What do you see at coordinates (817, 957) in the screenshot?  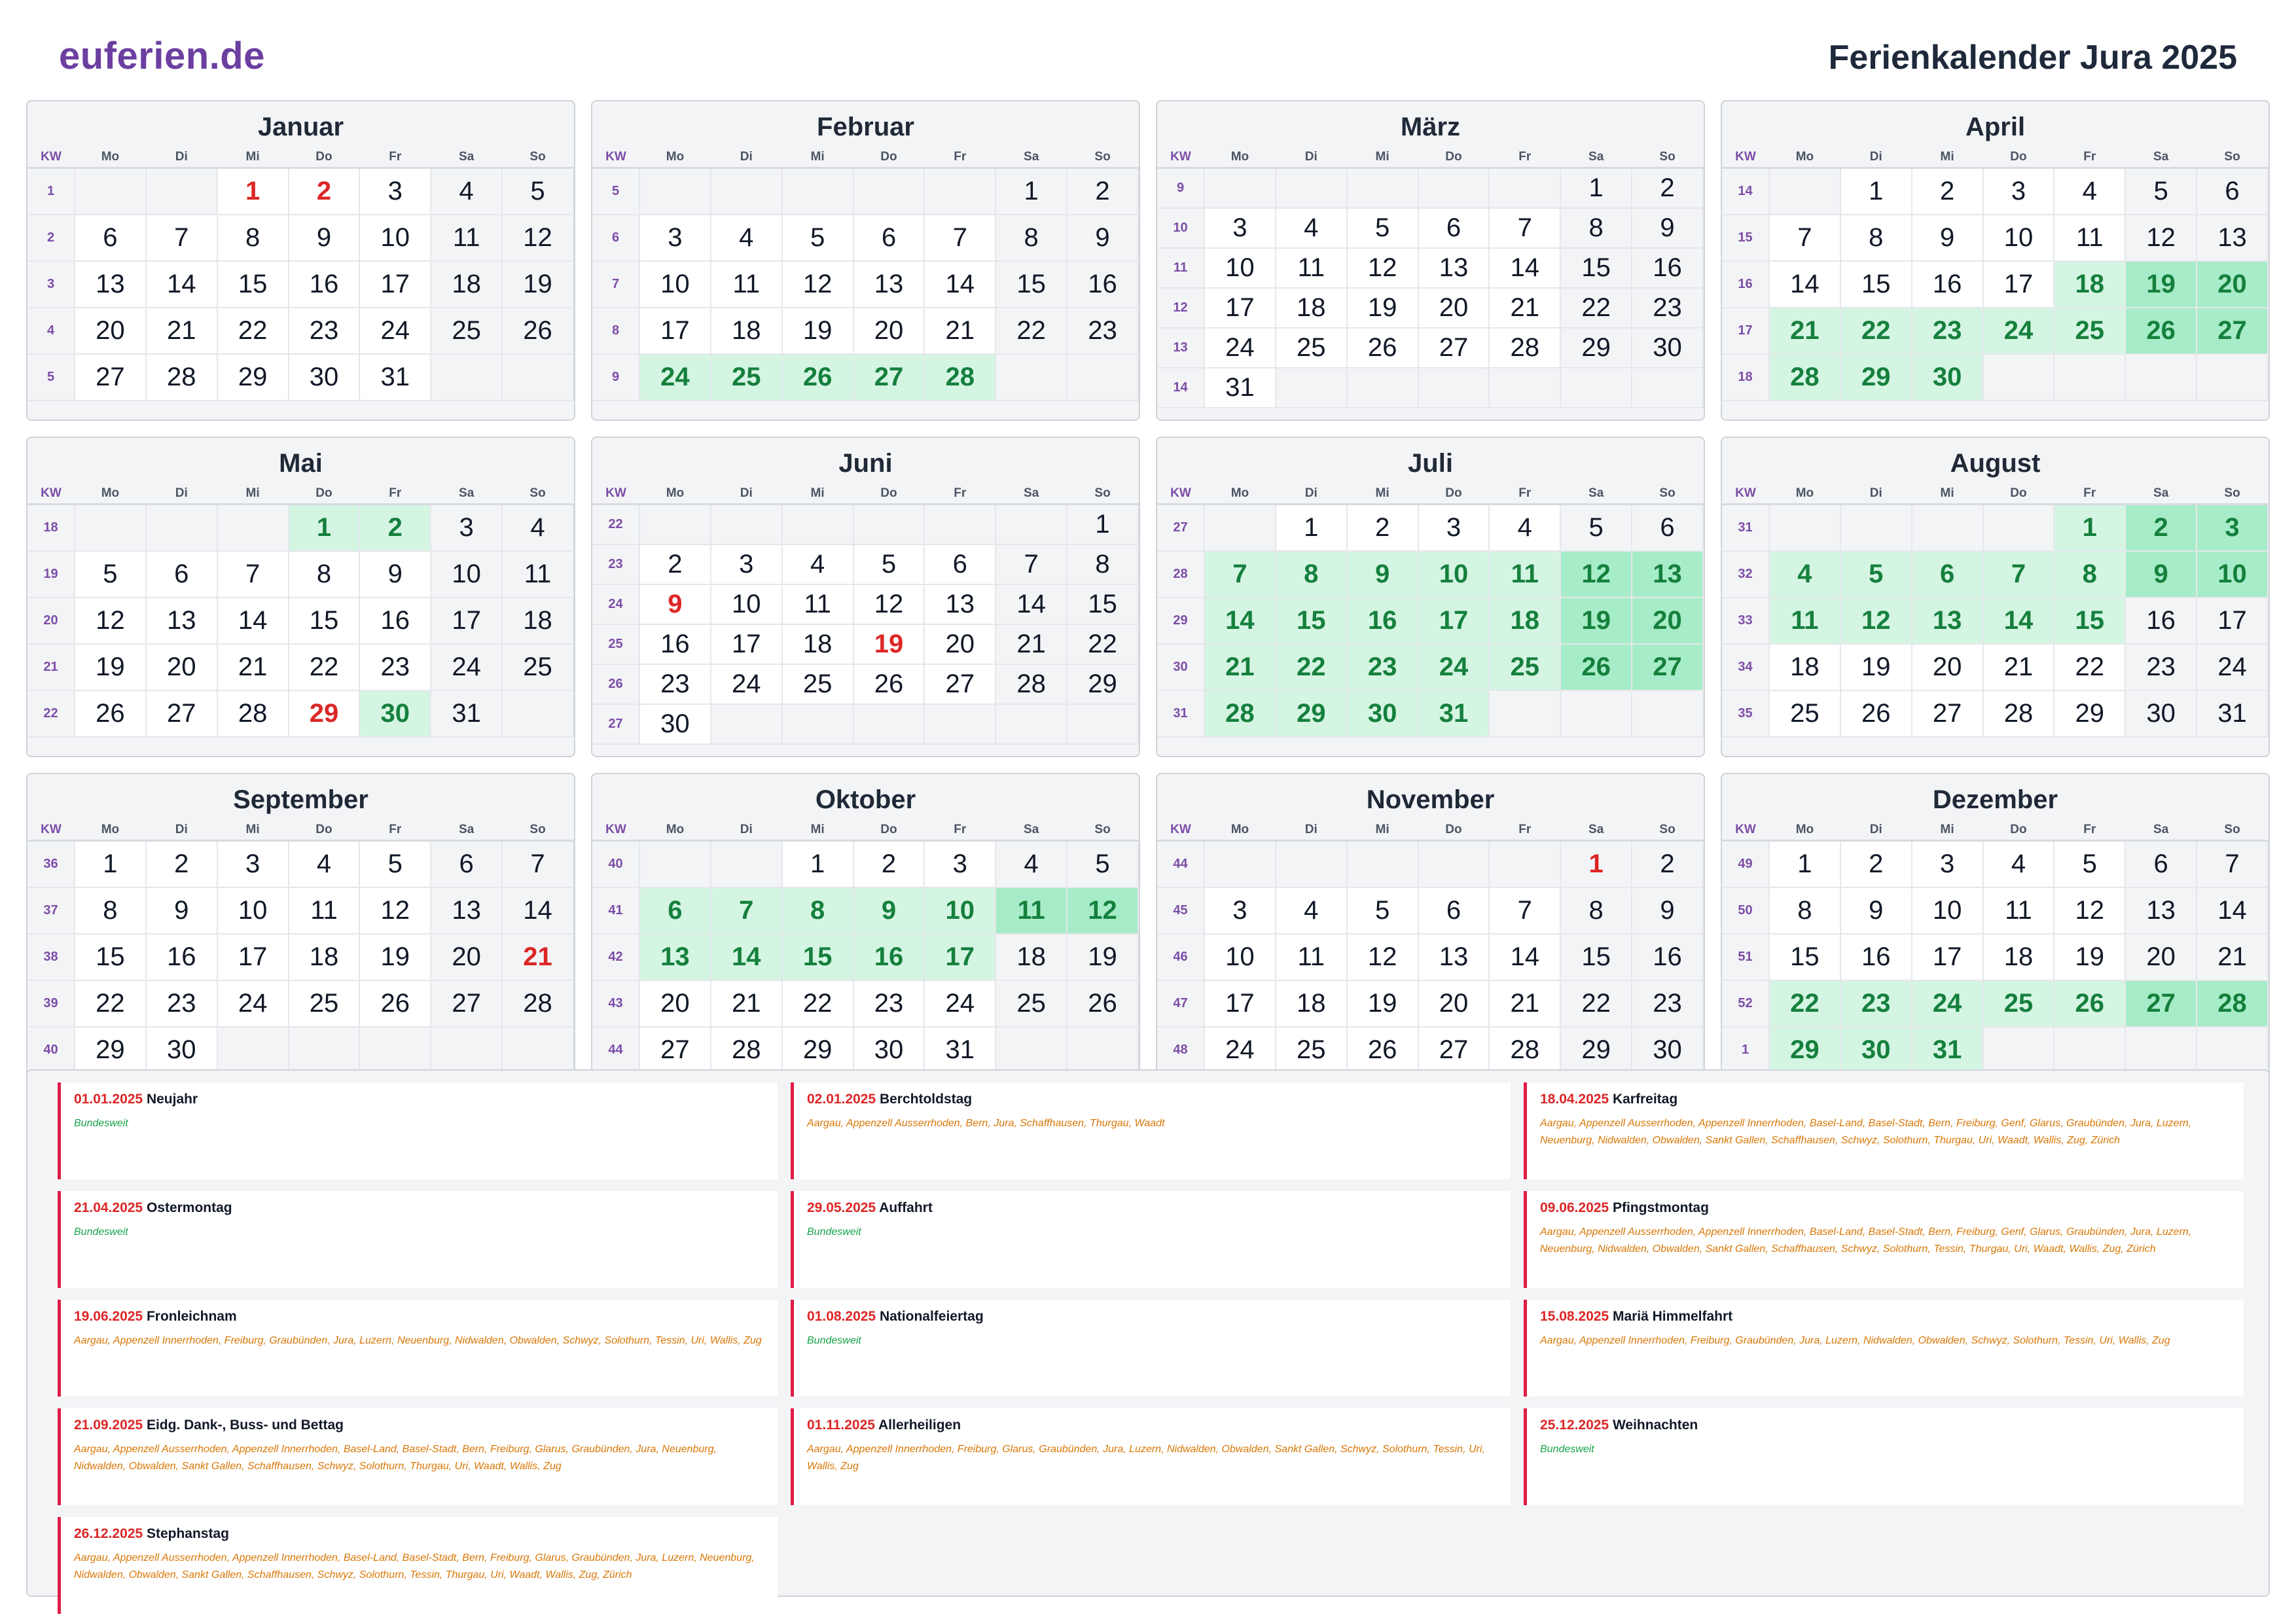 I see `vacation-day-cell: 15` at bounding box center [817, 957].